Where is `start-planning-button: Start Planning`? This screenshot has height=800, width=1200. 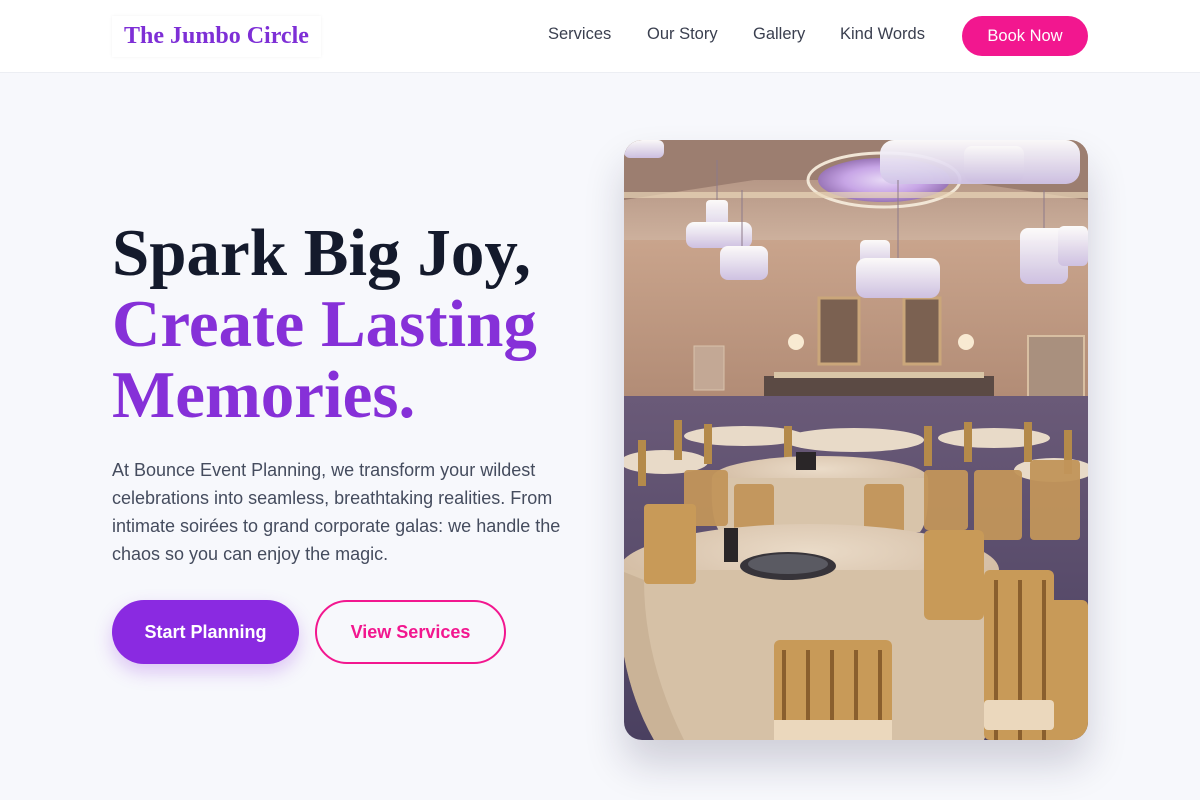 start-planning-button: Start Planning is located at coordinates (205, 632).